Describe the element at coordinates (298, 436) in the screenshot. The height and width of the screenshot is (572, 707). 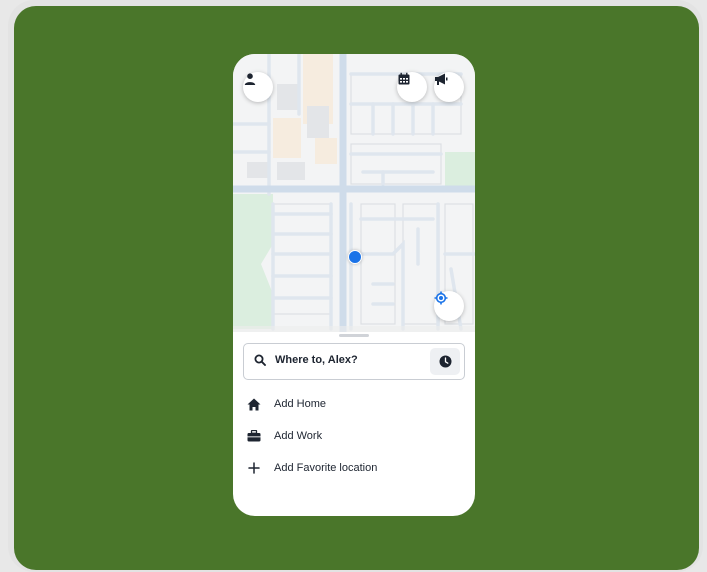
I see `add-work-label: Add Work` at that location.